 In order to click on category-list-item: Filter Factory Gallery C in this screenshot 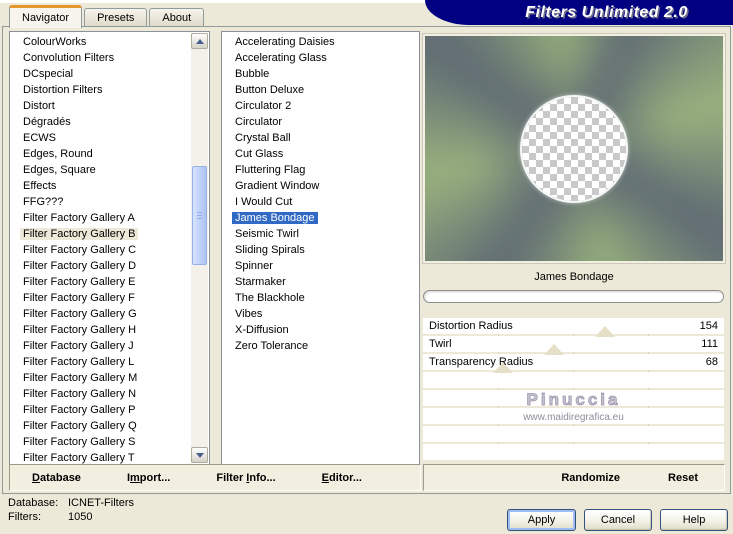, I will do `click(109, 250)`.